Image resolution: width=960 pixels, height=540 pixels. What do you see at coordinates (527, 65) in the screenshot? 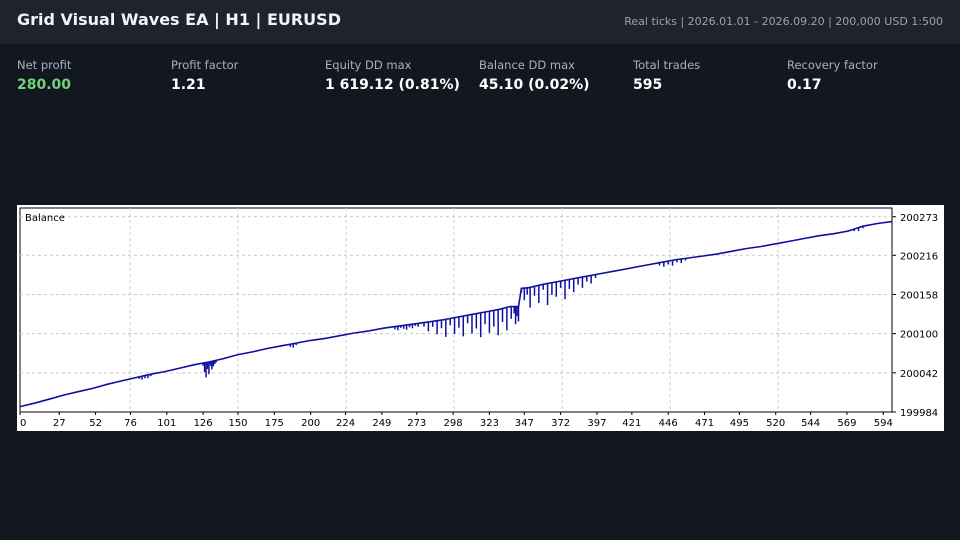
I see `stat-label: Balance DD max` at bounding box center [527, 65].